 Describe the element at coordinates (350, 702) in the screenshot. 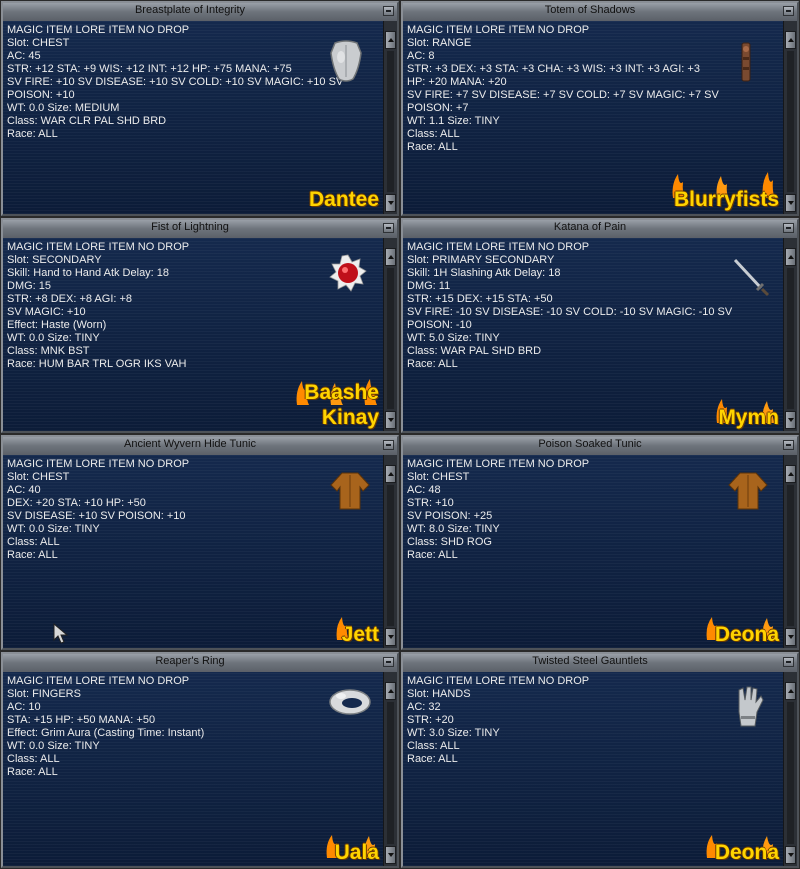

I see `ring-icon` at that location.